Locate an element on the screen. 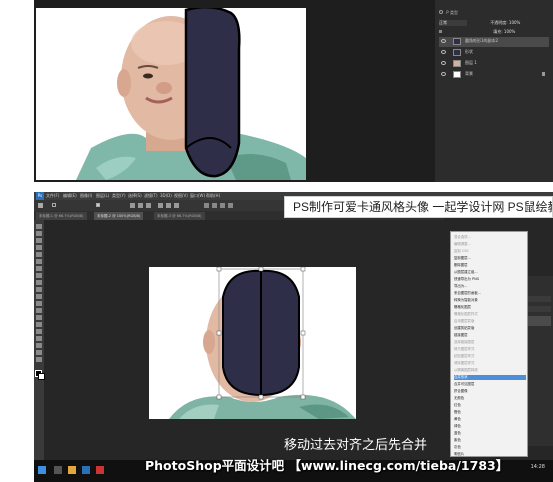  quick-select-tool-icon is located at coordinates (39, 247).